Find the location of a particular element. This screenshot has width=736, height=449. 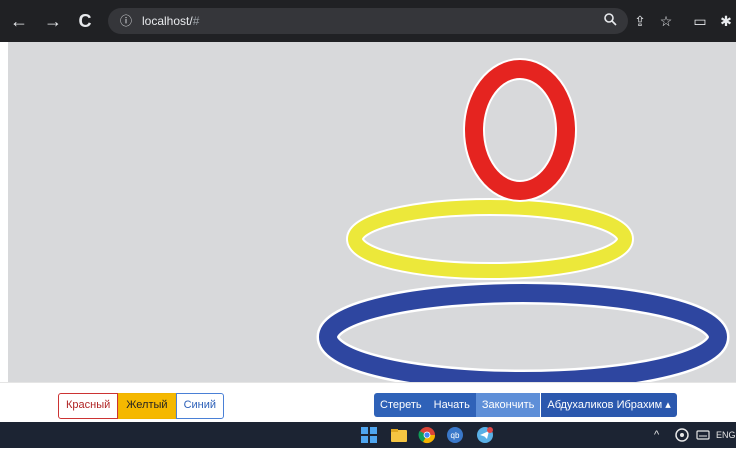

red-ring-stroke is located at coordinates (520, 130).